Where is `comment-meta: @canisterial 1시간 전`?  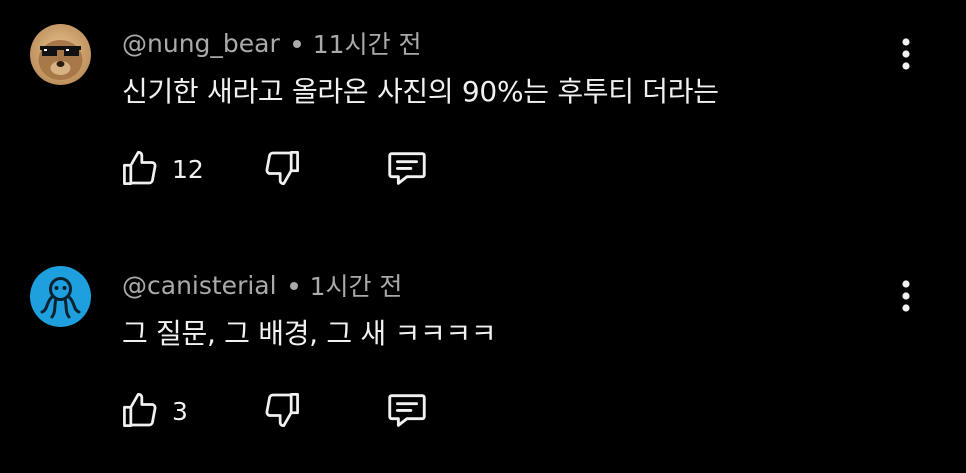
comment-meta: @canisterial 1시간 전 is located at coordinates (262, 285).